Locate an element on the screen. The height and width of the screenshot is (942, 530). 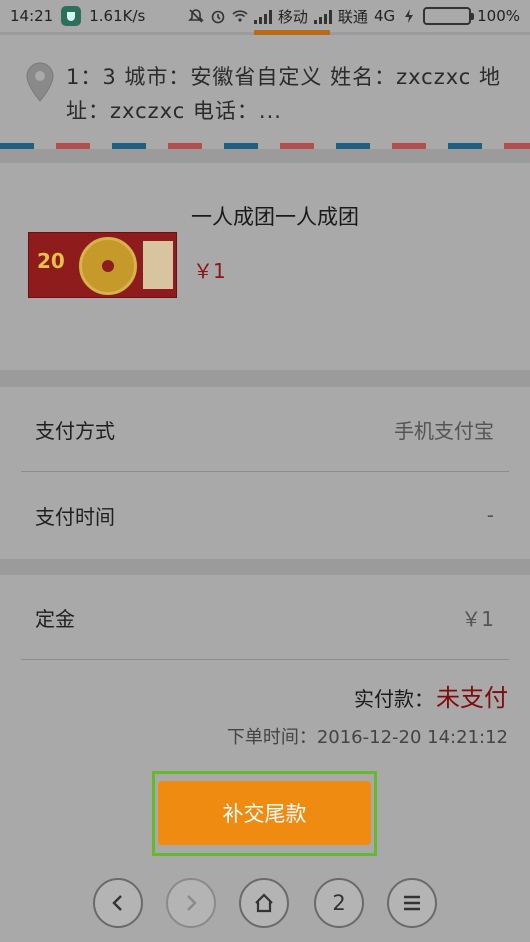
chevron-left-icon is located at coordinates (117, 903).